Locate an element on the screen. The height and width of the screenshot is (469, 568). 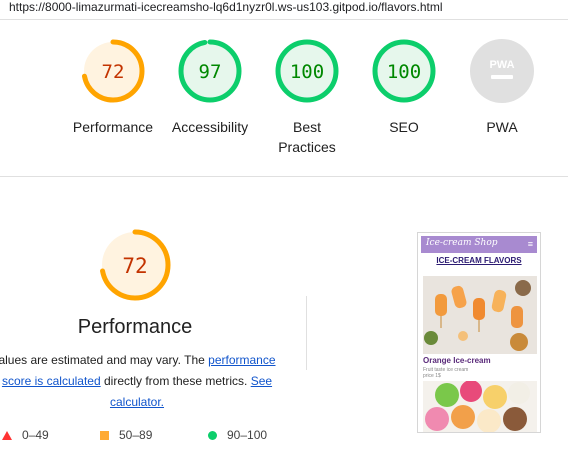
section-divider is located at coordinates (284, 176).